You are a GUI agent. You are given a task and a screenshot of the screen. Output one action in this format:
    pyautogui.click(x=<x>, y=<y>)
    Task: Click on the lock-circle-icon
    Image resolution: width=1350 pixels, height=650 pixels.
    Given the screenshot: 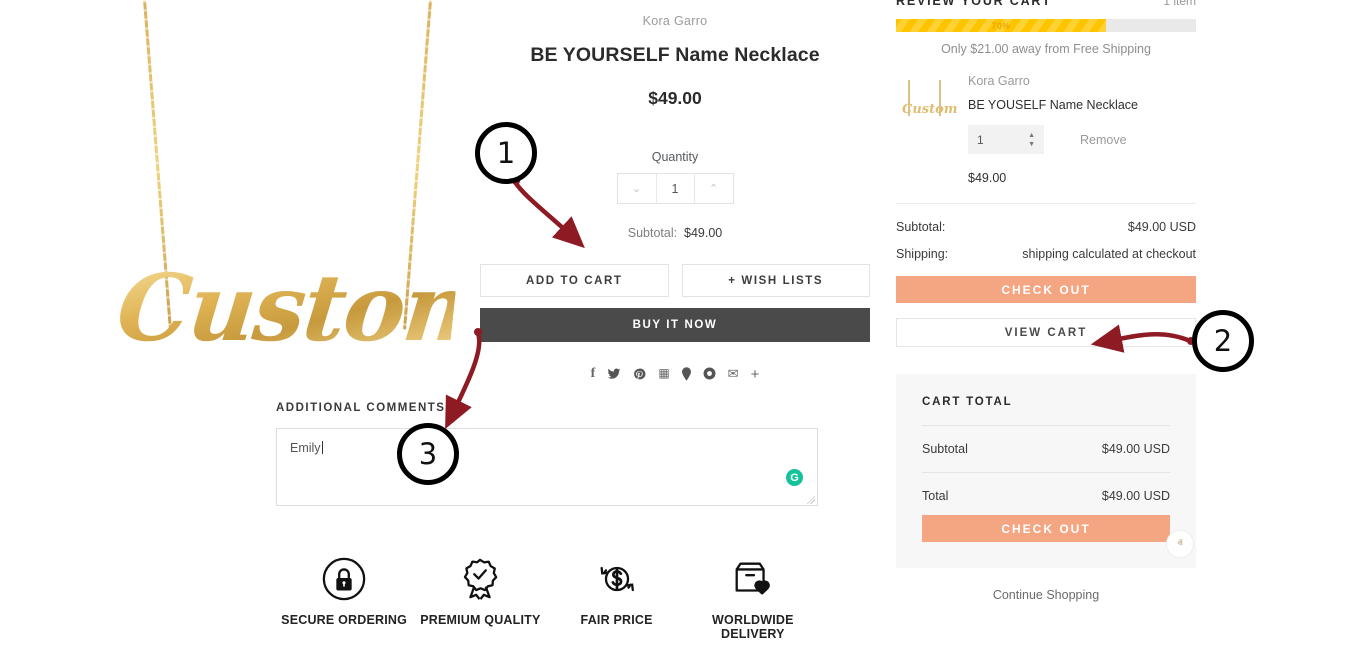 What is the action you would take?
    pyautogui.click(x=344, y=579)
    